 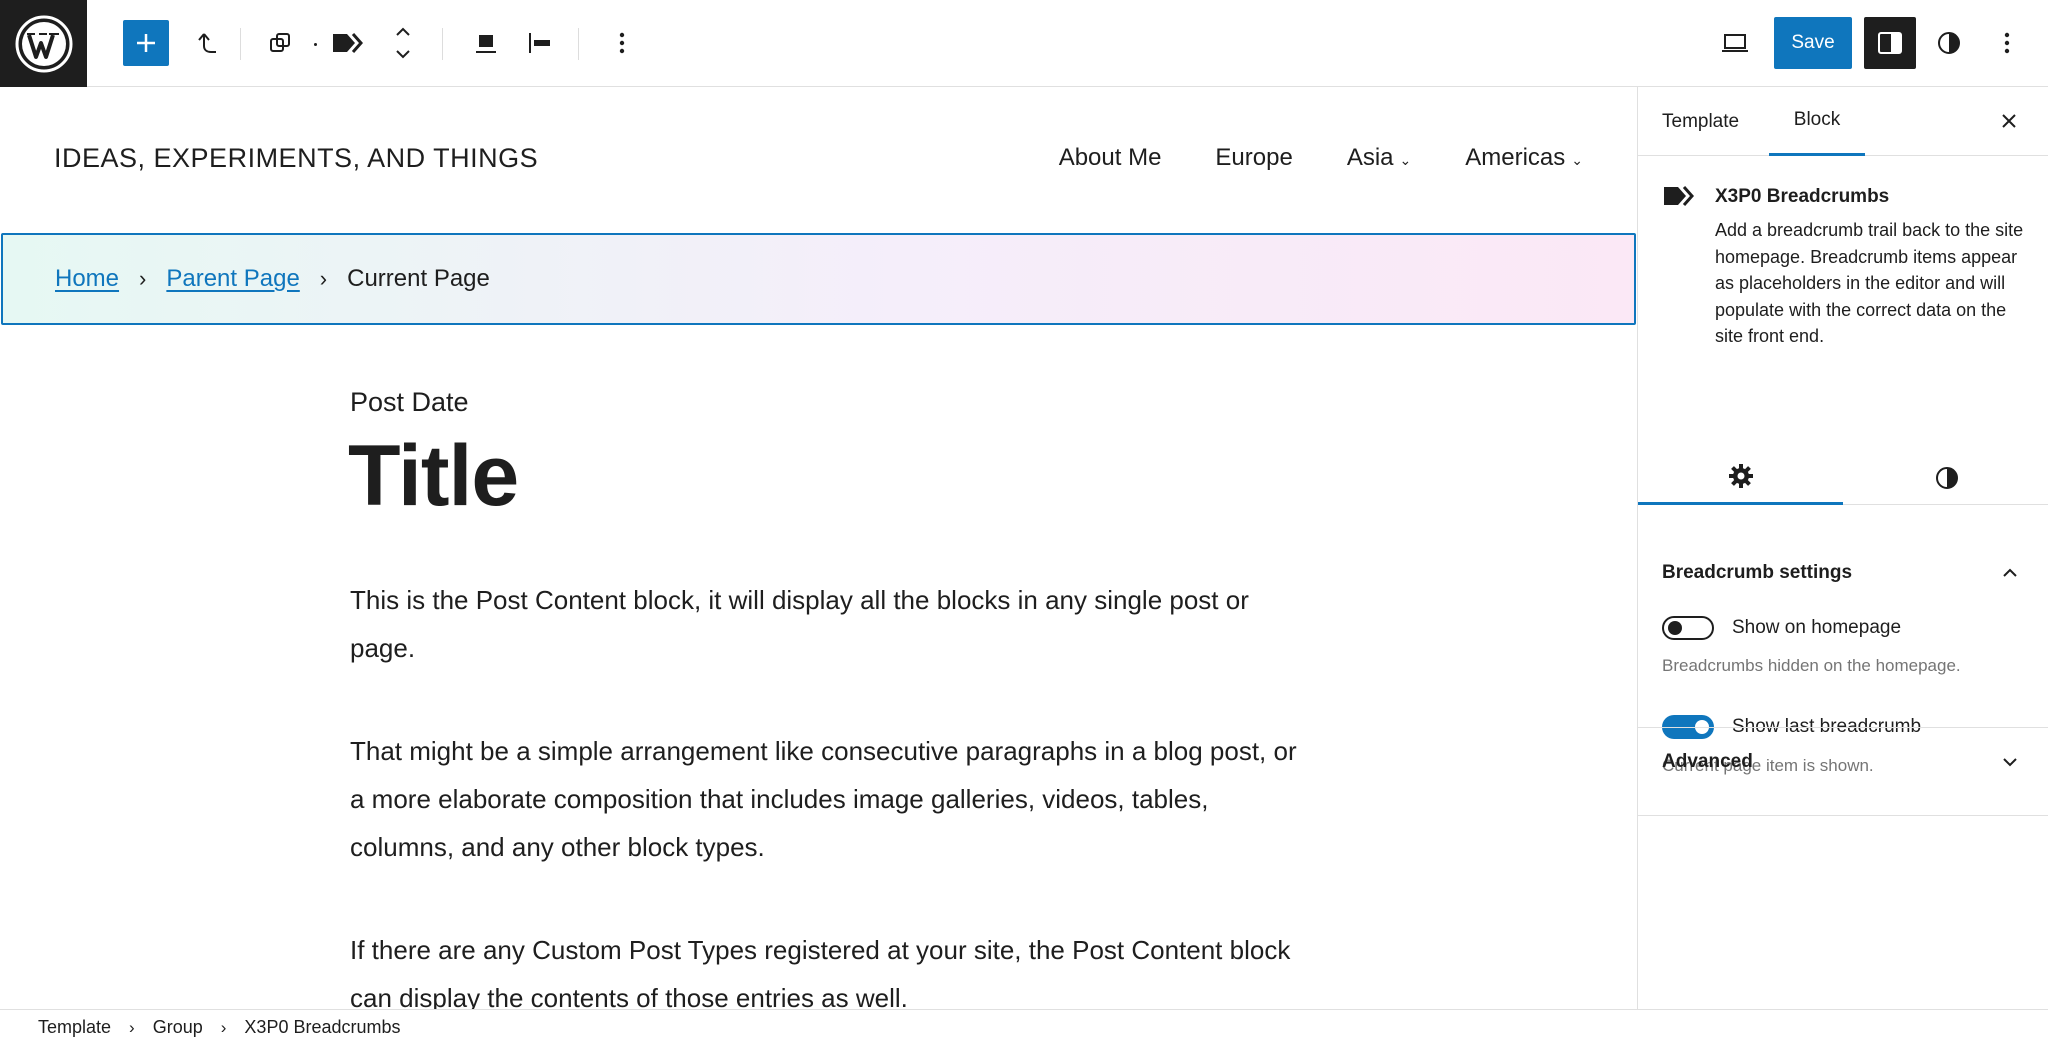 I want to click on footer-crumb-template: Template, so click(x=74, y=1027).